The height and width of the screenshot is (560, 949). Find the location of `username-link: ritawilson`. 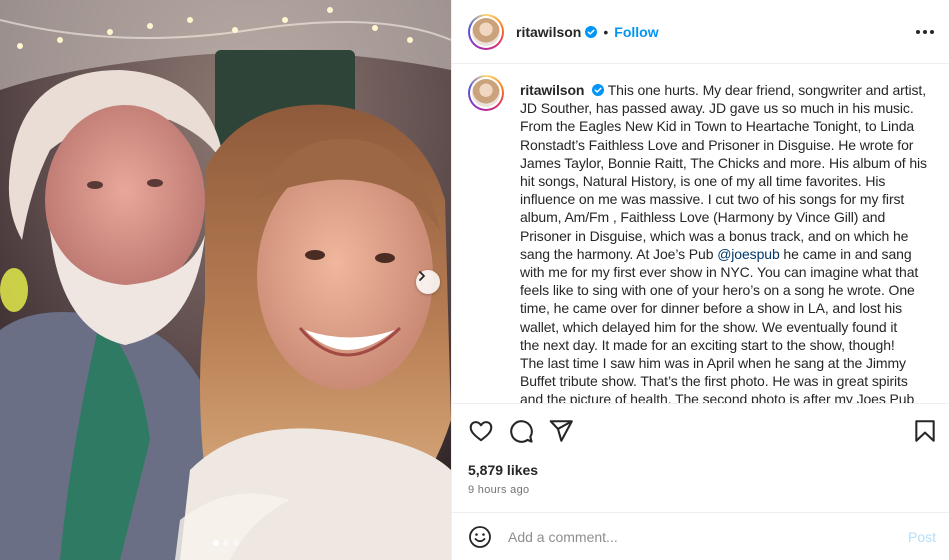

username-link: ritawilson is located at coordinates (548, 32).